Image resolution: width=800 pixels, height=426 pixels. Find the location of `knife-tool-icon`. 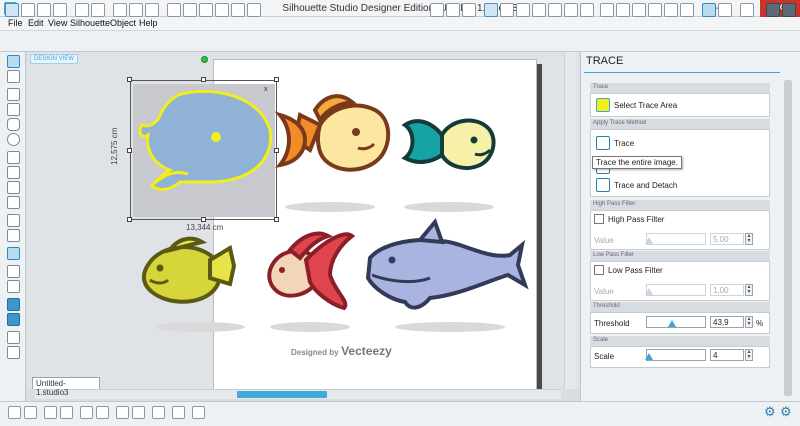

knife-tool-icon is located at coordinates (13, 286).